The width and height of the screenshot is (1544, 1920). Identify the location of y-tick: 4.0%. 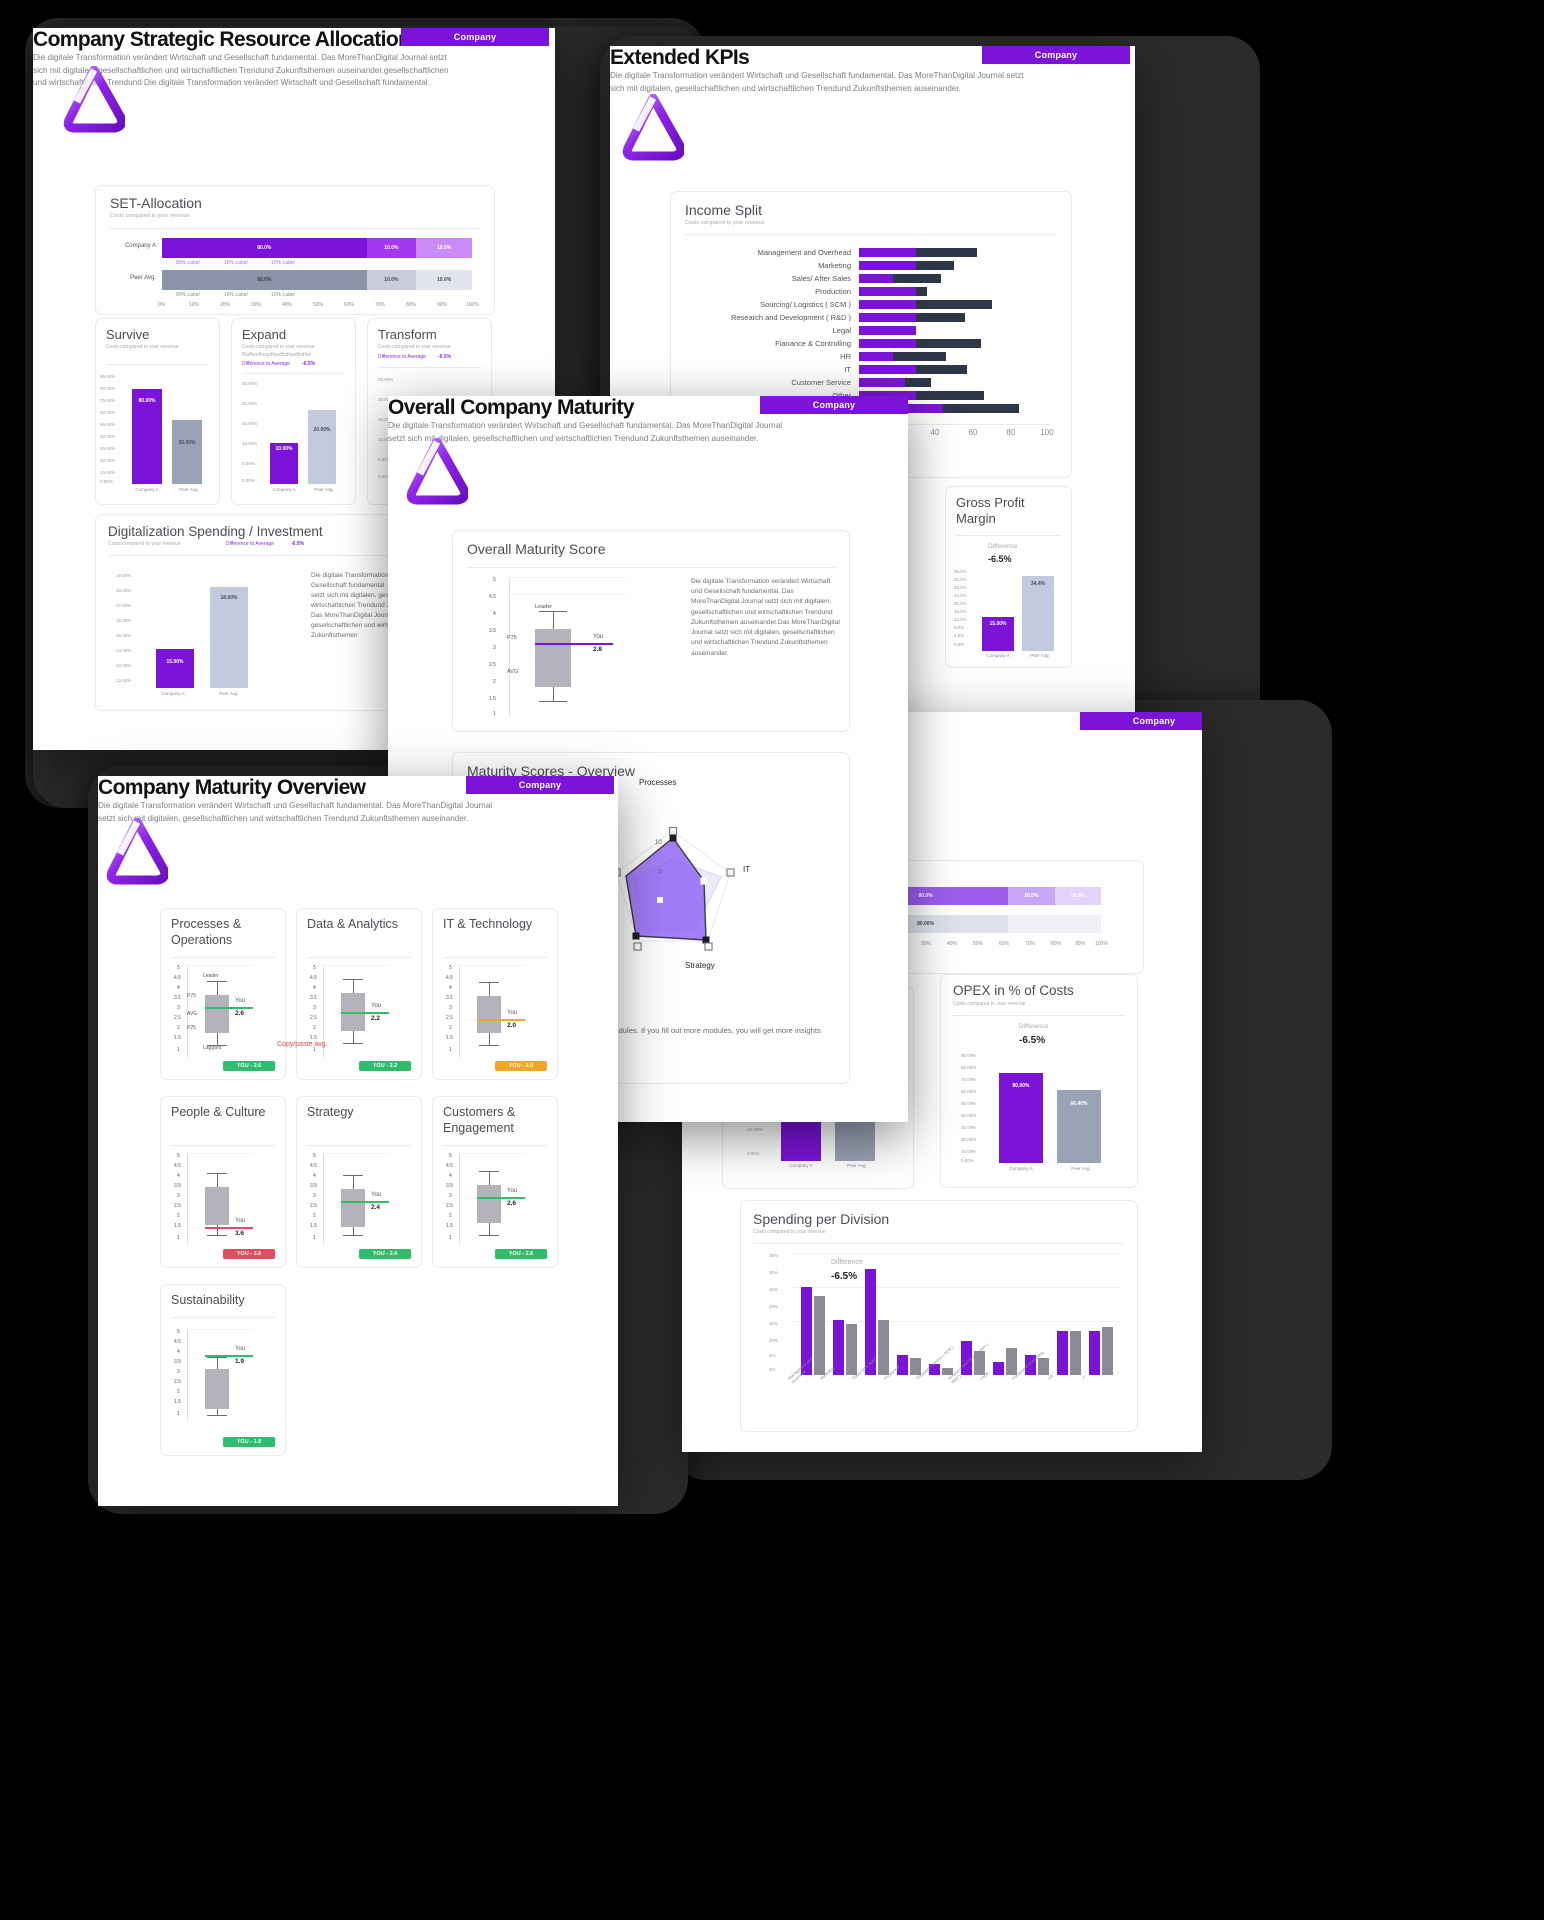
(959, 635).